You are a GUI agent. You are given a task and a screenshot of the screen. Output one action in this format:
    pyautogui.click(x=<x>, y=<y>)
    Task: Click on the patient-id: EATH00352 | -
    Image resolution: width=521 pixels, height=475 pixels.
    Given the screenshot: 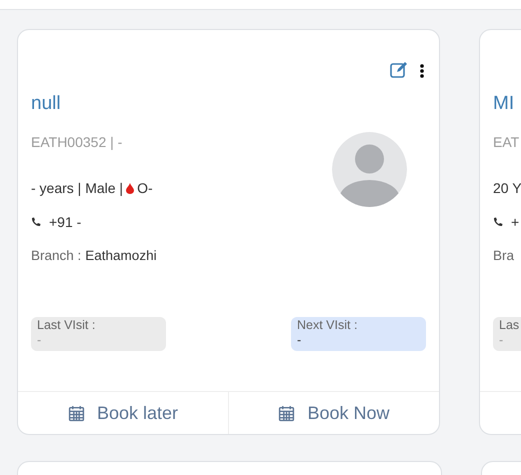 What is the action you would take?
    pyautogui.click(x=77, y=142)
    